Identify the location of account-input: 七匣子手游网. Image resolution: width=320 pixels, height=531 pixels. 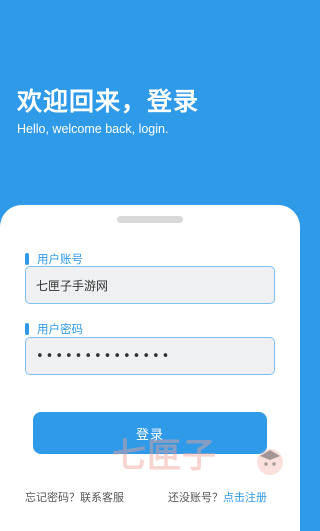
(150, 285).